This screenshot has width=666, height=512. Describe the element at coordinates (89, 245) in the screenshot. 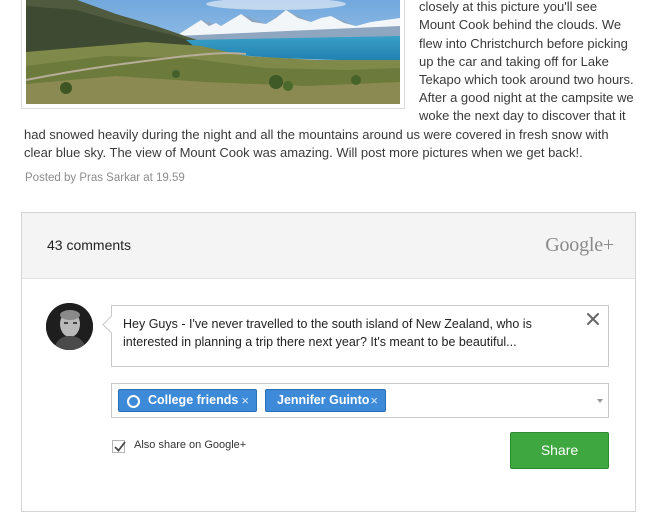

I see `comment-count: 43 comments` at that location.